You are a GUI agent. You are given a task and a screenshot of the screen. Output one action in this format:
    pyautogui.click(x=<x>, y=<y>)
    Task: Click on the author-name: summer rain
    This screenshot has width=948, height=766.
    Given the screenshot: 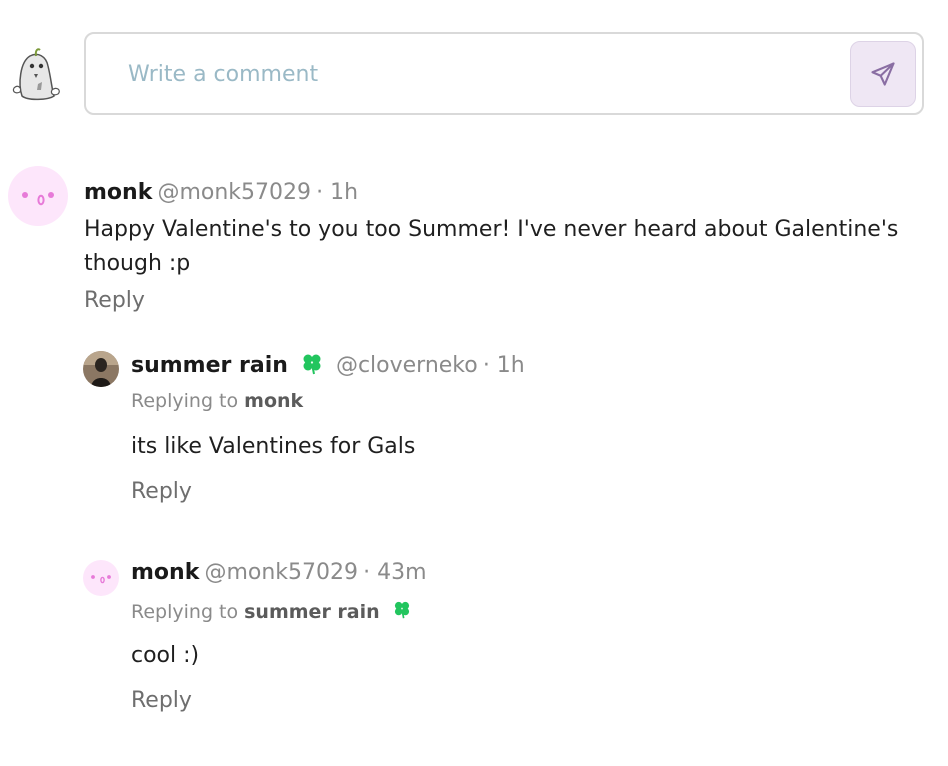 What is the action you would take?
    pyautogui.click(x=209, y=365)
    